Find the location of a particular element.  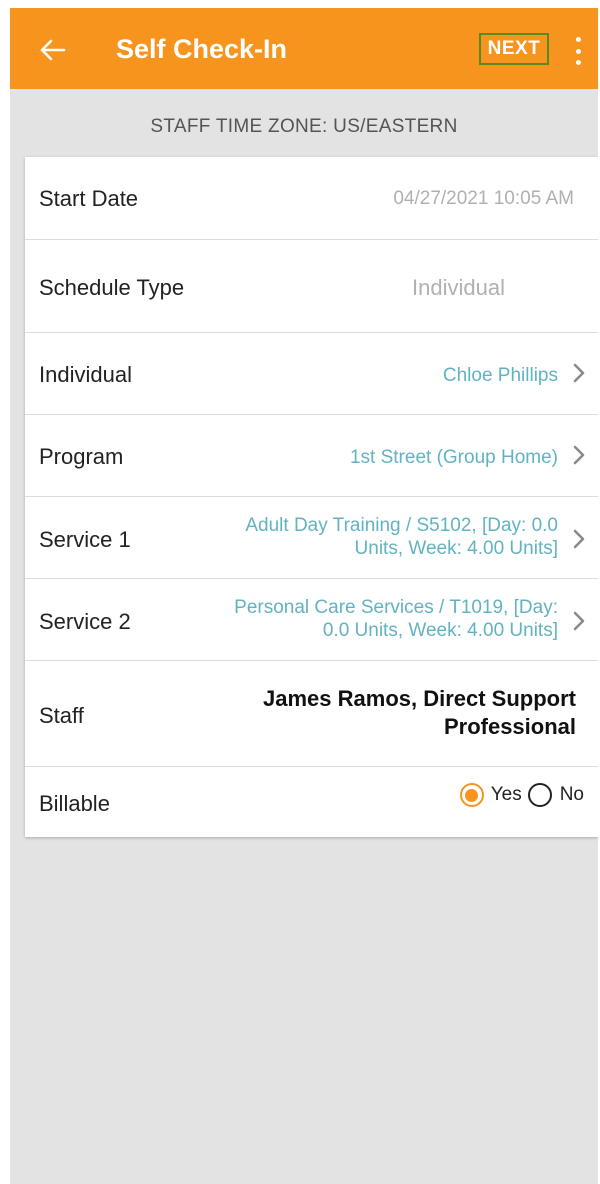

schedule-type-label: Schedule Type is located at coordinates (112, 287).